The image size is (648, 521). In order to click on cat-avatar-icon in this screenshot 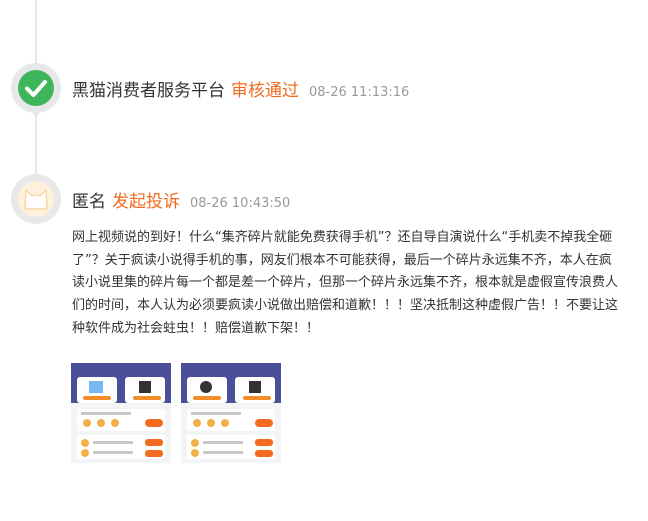, I will do `click(36, 199)`.